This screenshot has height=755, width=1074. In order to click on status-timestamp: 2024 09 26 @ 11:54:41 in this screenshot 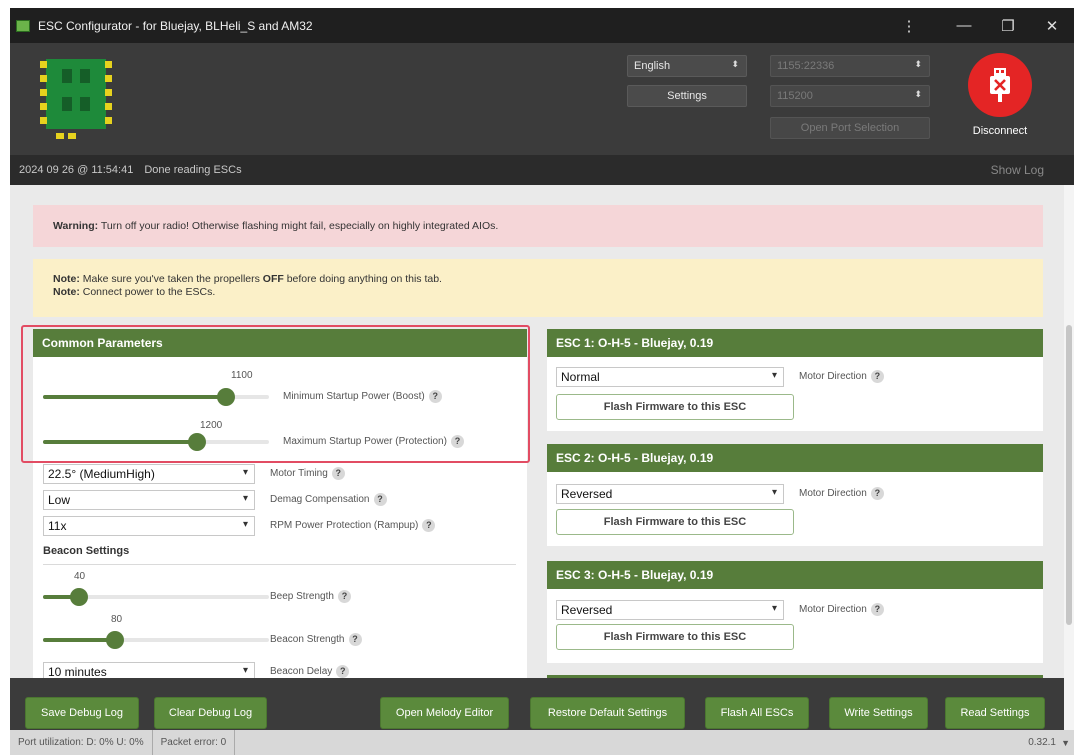, I will do `click(76, 170)`.